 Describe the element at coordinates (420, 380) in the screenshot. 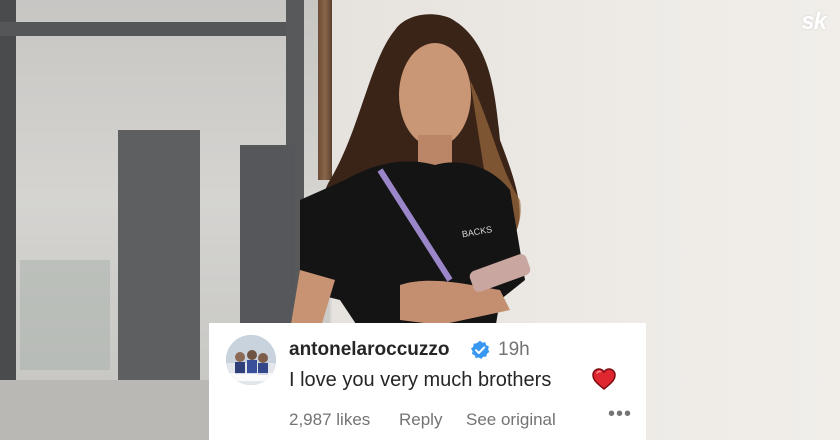

I see `comment-text: I love you very much brothers` at that location.